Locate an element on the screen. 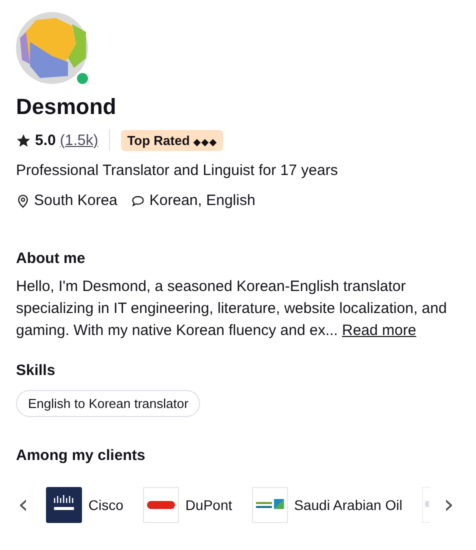  previous-arrow-button: ‹ is located at coordinates (23, 505).